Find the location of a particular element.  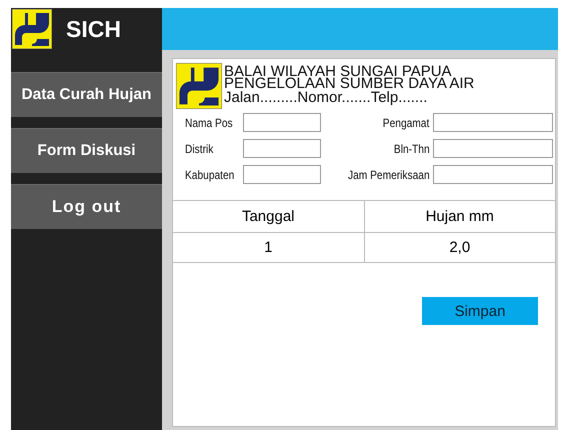

table-cell: 1 is located at coordinates (268, 247).